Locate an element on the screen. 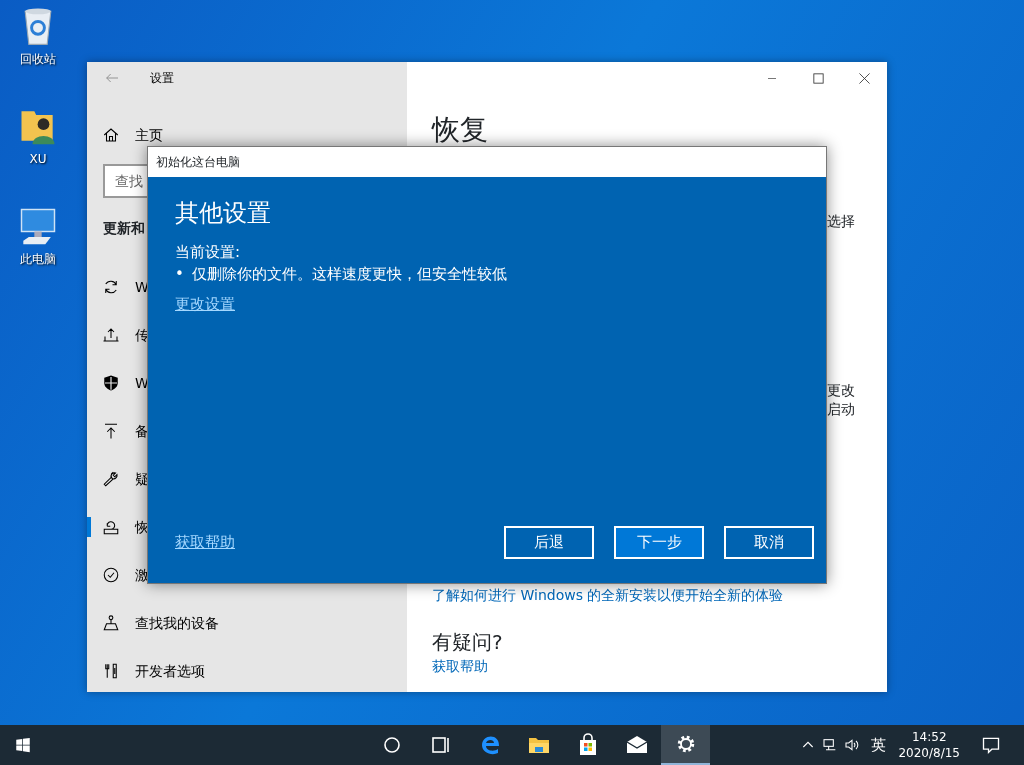  maximize-icon is located at coordinates (818, 78).